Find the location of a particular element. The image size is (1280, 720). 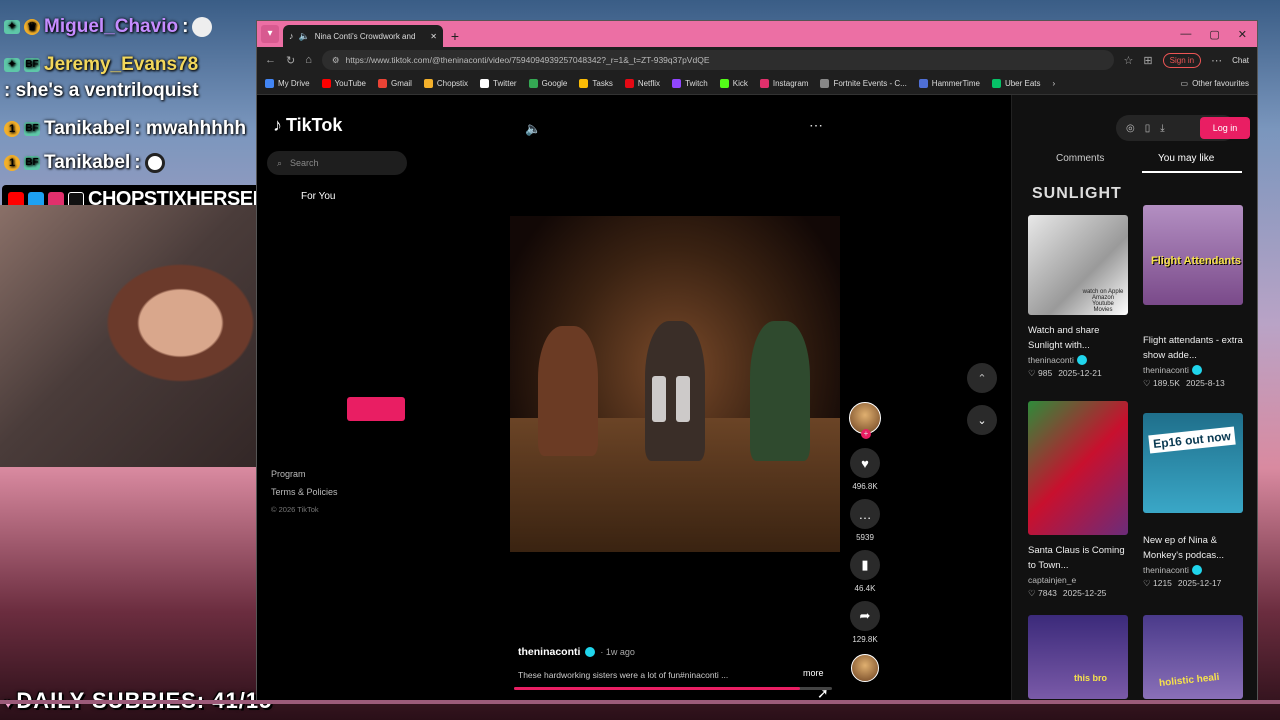

bookmark-item: Instagram is located at coordinates (783, 83).